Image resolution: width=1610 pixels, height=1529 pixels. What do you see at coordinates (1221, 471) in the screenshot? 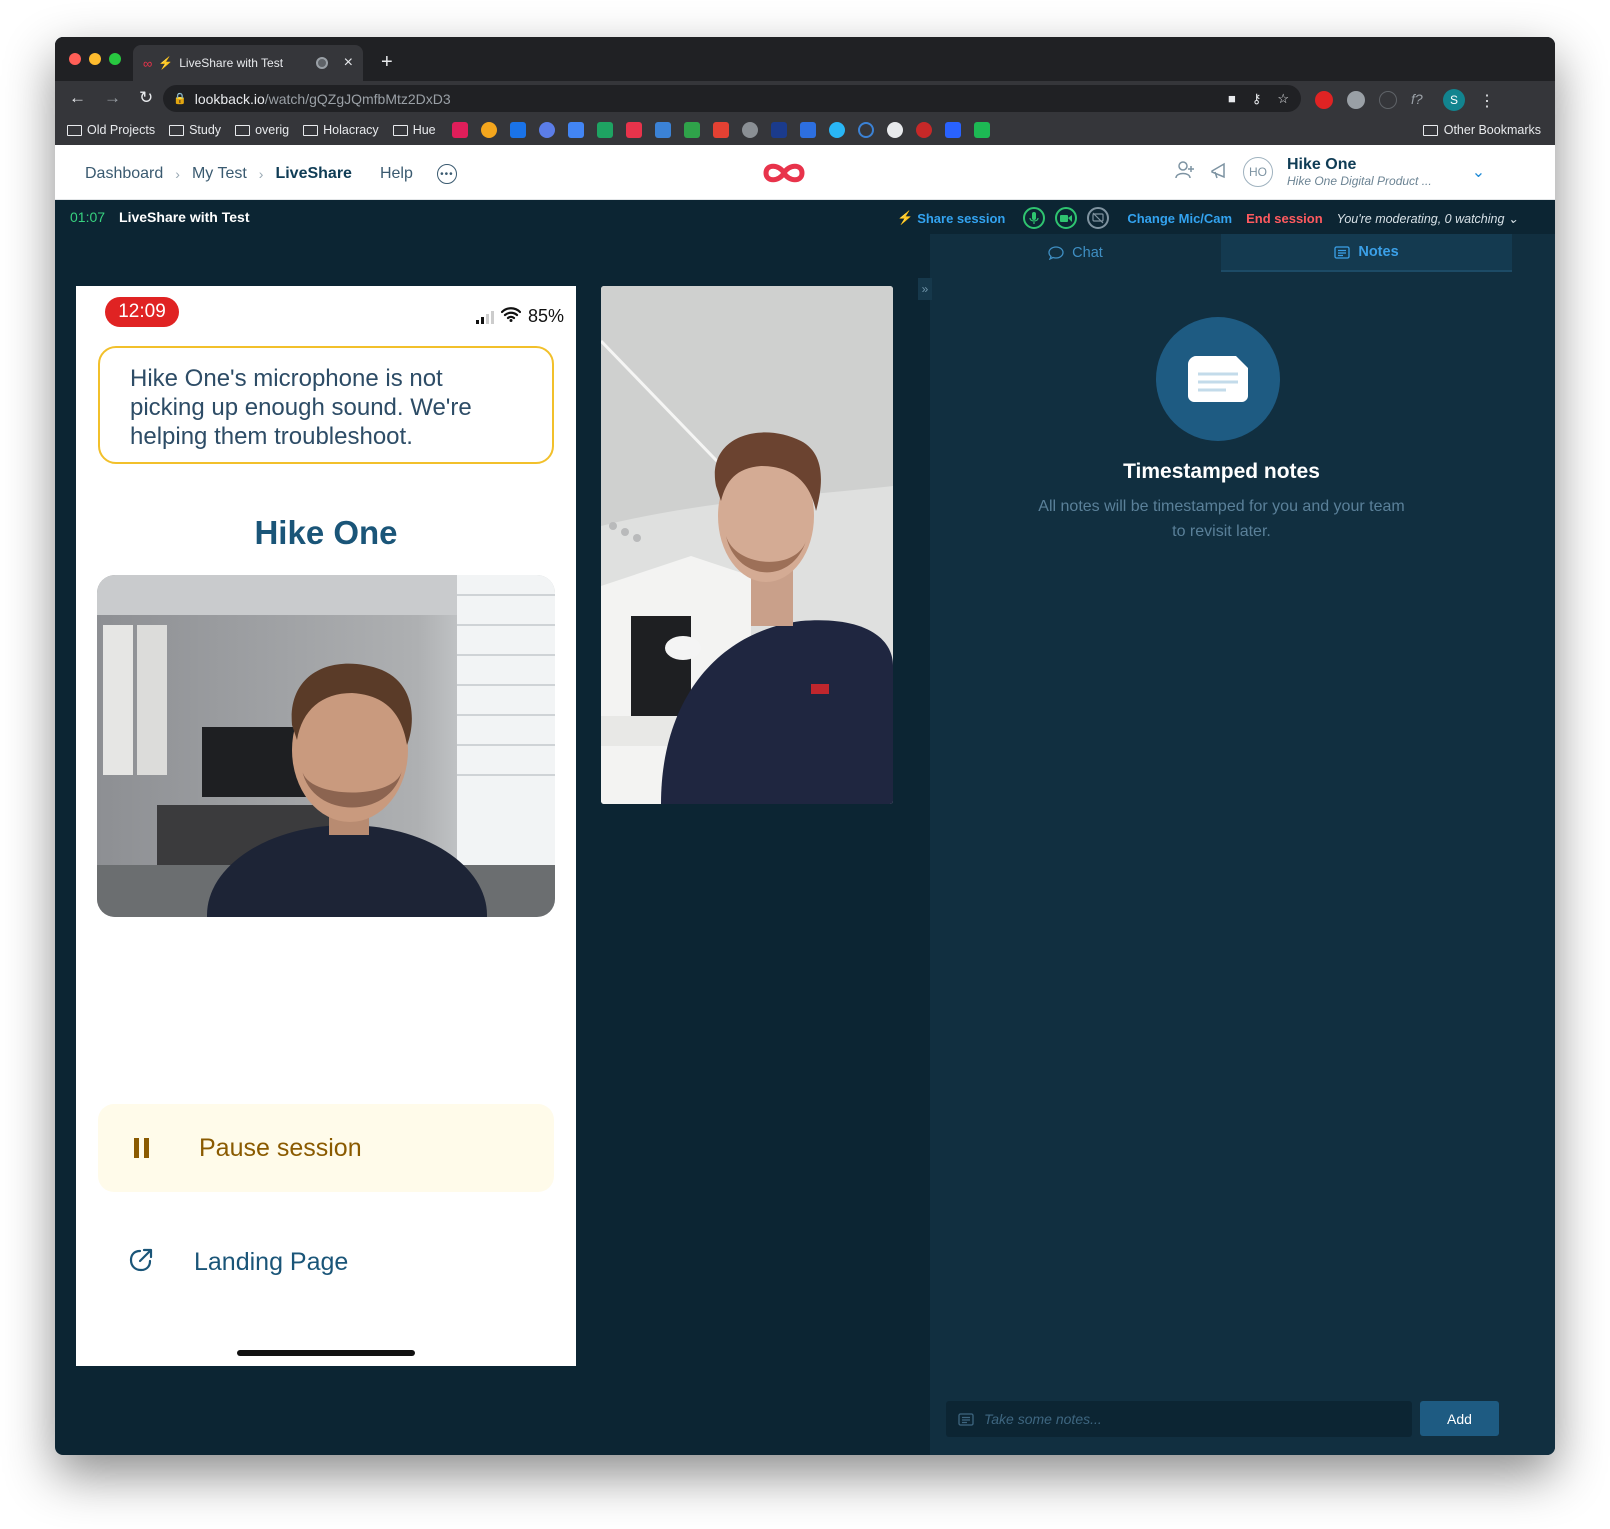
I see `notes-empty-title: Timestamped notes` at bounding box center [1221, 471].